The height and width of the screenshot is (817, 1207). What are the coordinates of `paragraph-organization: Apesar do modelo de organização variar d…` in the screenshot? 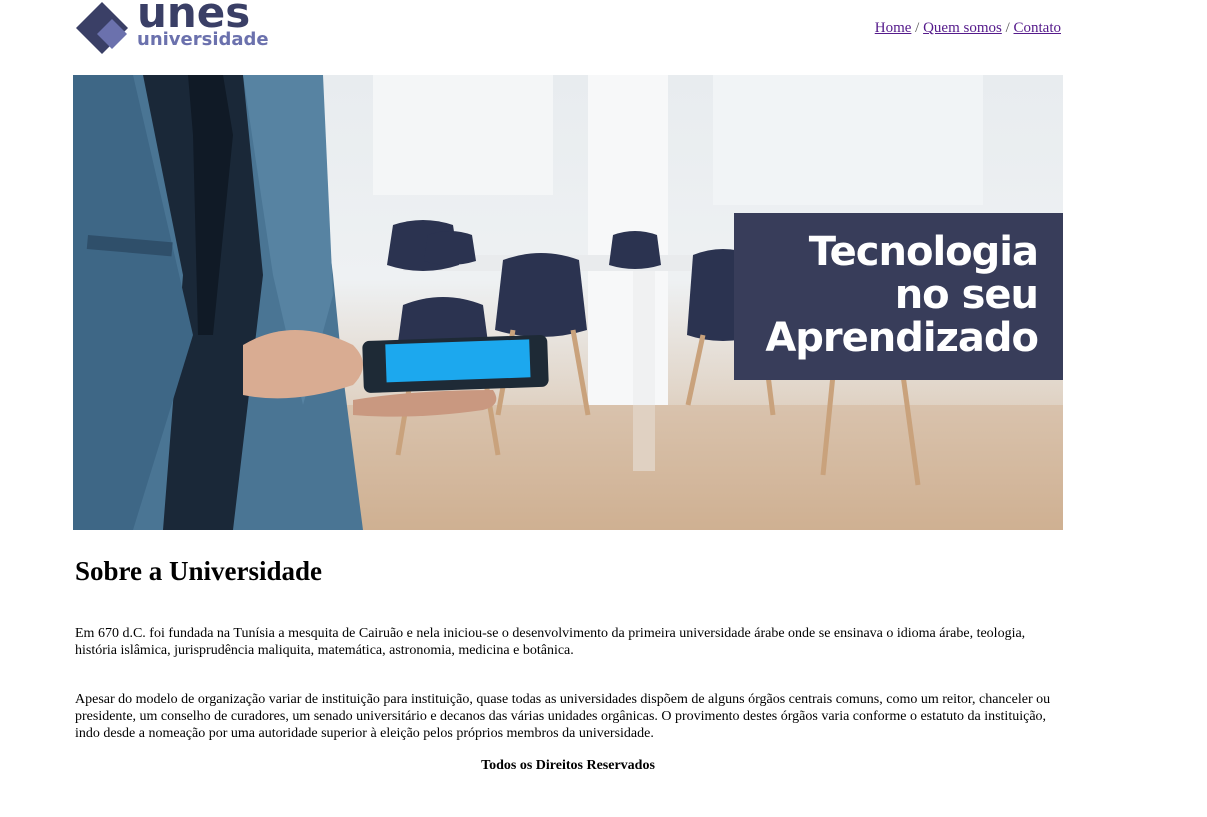 It's located at (563, 716).